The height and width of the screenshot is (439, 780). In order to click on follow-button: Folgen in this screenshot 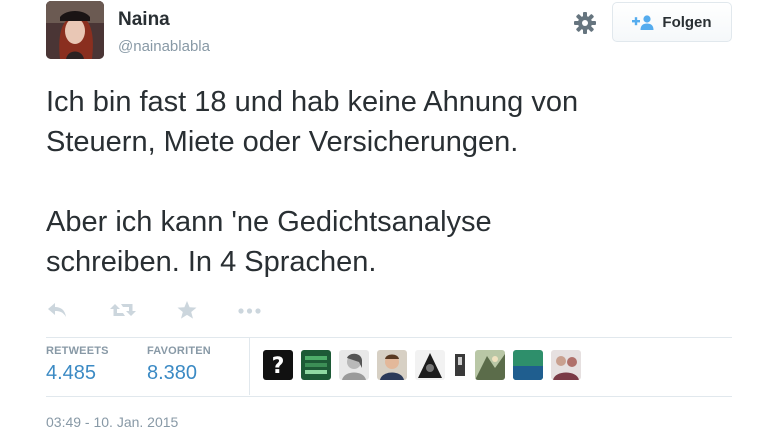, I will do `click(672, 22)`.